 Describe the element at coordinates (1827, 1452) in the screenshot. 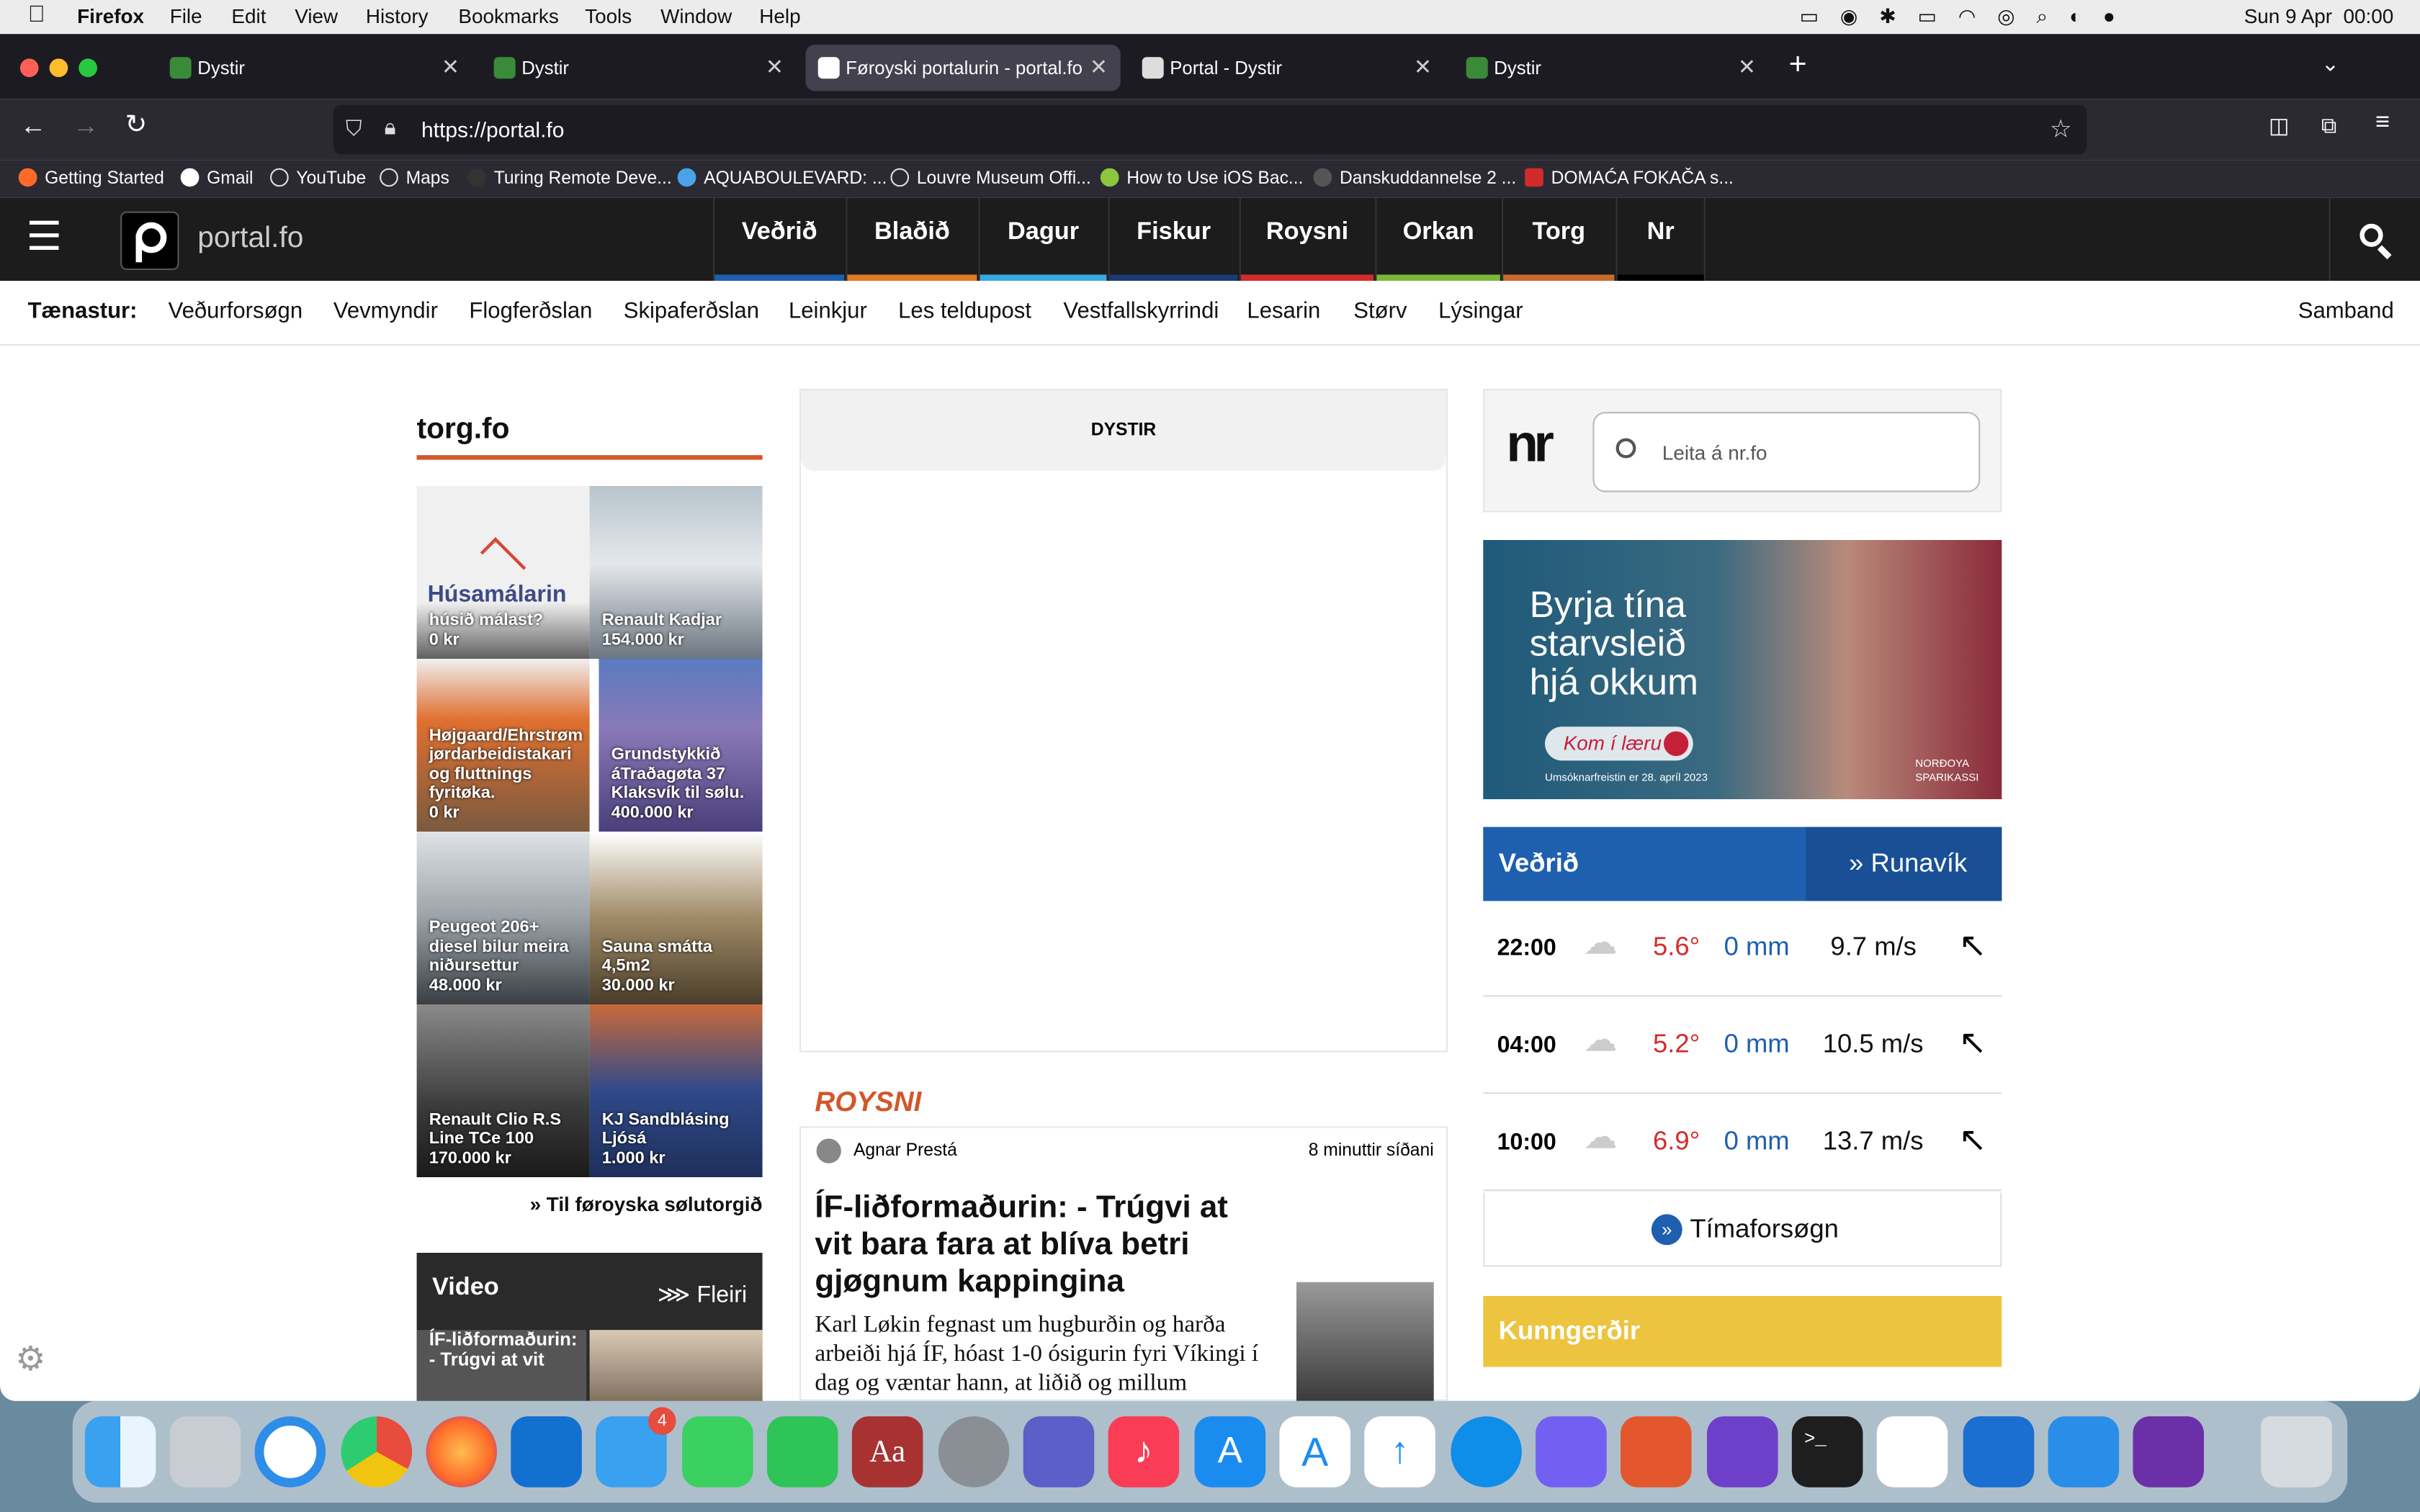

I see `terminal-icon: >_` at that location.